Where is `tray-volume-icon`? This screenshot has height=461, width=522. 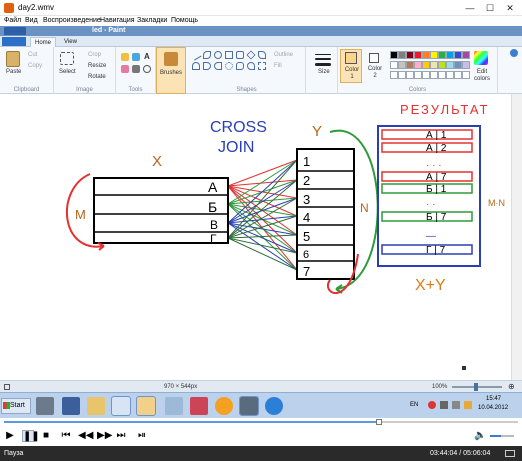 tray-volume-icon is located at coordinates (456, 405).